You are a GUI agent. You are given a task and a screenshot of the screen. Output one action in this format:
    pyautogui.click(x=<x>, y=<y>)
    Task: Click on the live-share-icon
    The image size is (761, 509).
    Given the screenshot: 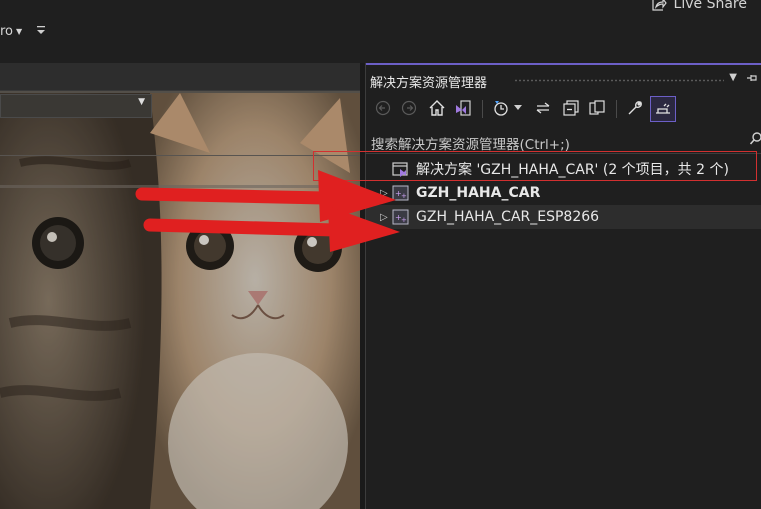 What is the action you would take?
    pyautogui.click(x=659, y=5)
    